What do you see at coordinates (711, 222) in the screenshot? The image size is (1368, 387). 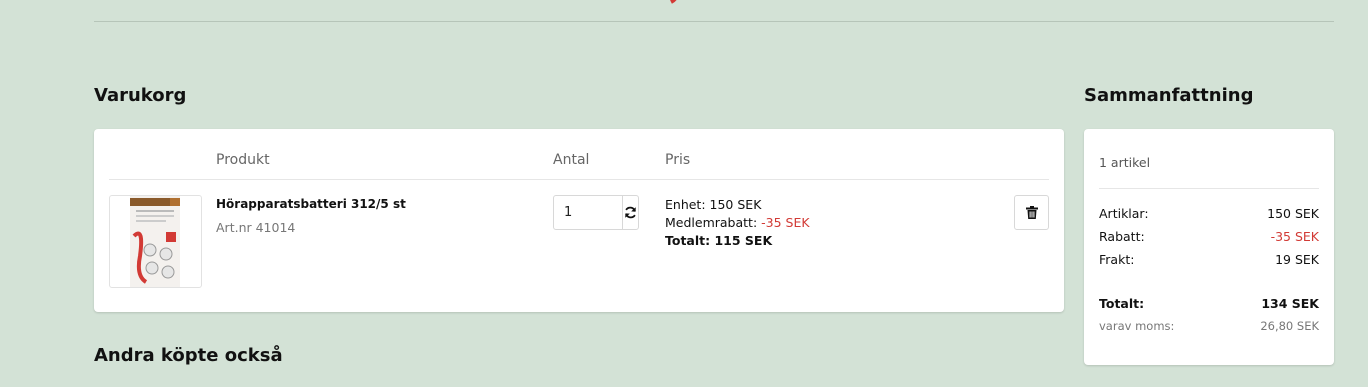 I see `member-discount-label: Medlemrabatt:` at bounding box center [711, 222].